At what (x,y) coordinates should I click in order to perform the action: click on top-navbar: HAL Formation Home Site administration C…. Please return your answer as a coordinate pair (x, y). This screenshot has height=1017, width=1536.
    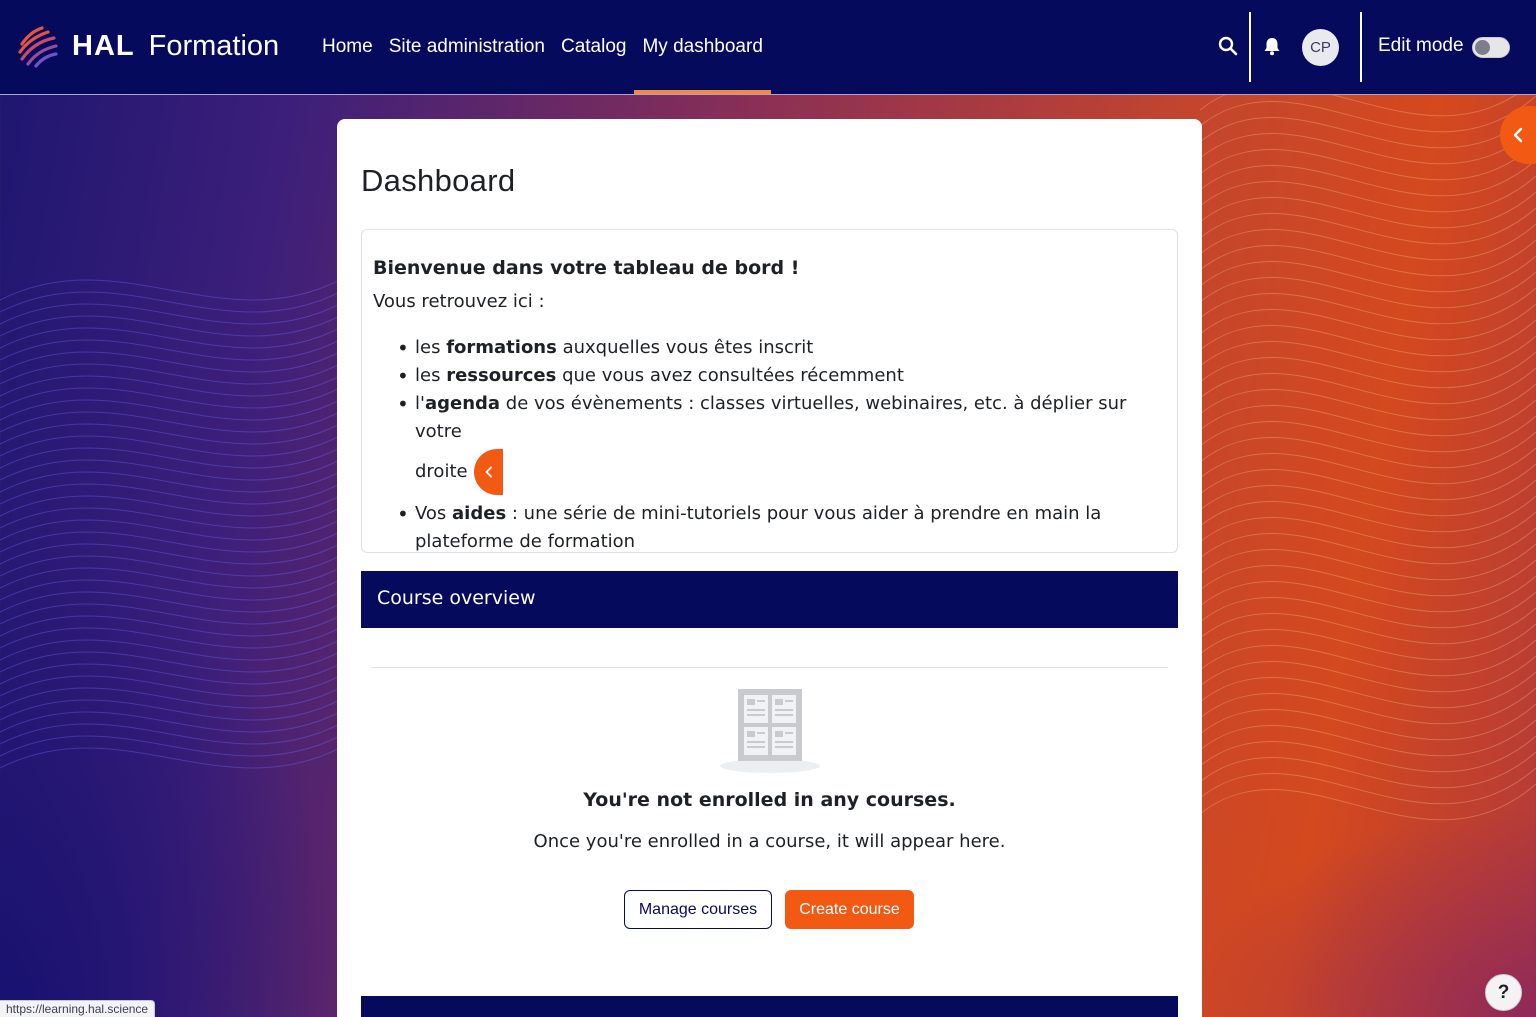
    Looking at the image, I should click on (768, 47).